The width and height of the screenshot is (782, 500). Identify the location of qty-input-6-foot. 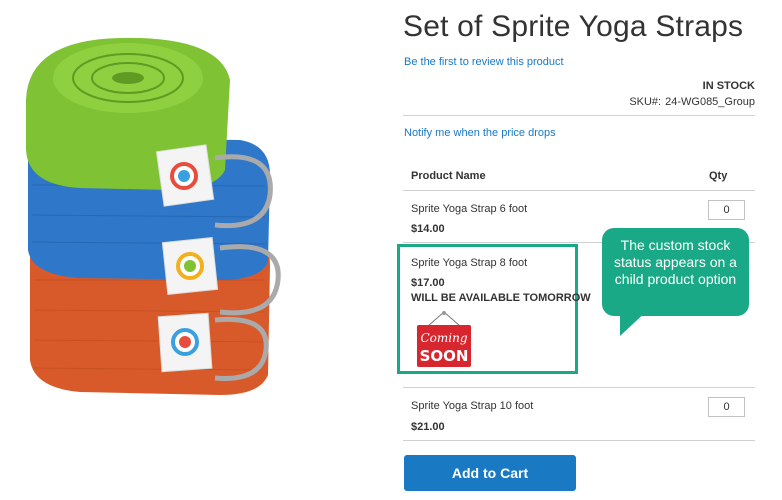
(726, 210).